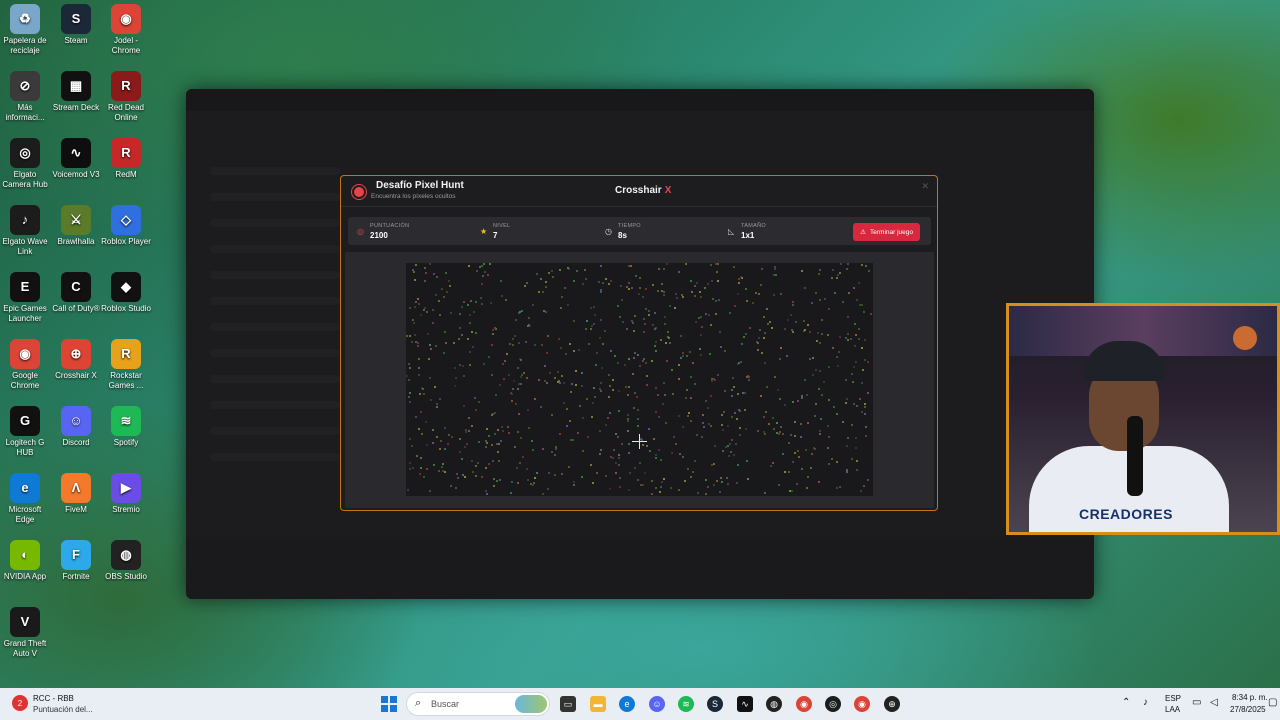 The height and width of the screenshot is (720, 1280). Describe the element at coordinates (126, 28) in the screenshot. I see `desktop-icon-jodel-chrome: ◉ Jodel - Chrome` at that location.